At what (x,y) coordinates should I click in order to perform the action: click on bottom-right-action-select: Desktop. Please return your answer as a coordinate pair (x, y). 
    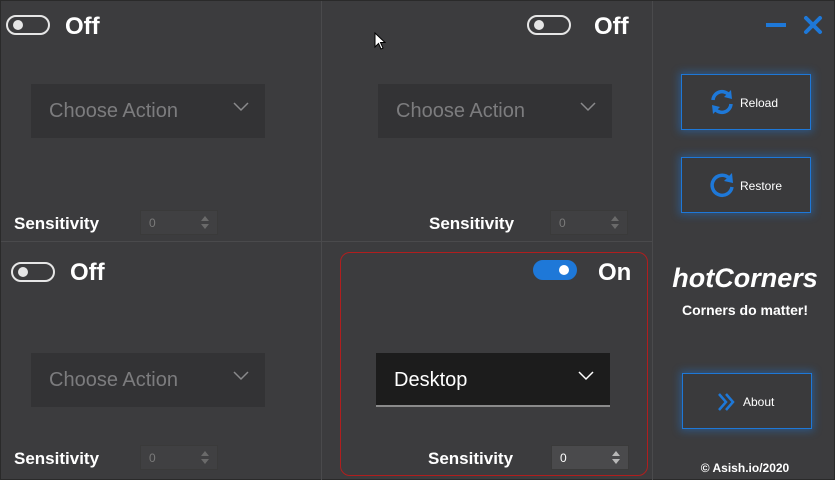
    Looking at the image, I should click on (493, 380).